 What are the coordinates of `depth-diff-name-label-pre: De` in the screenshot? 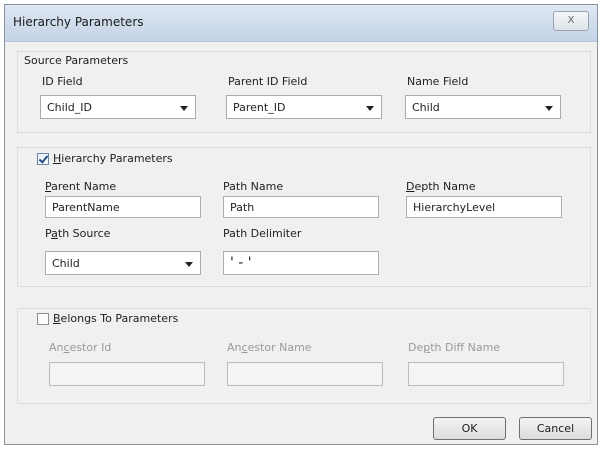 It's located at (416, 347).